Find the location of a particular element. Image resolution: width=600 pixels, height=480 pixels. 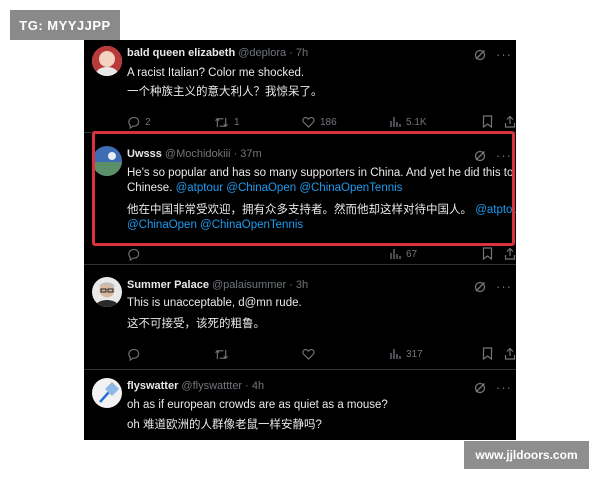

retweet-button: 1 is located at coordinates (227, 122).